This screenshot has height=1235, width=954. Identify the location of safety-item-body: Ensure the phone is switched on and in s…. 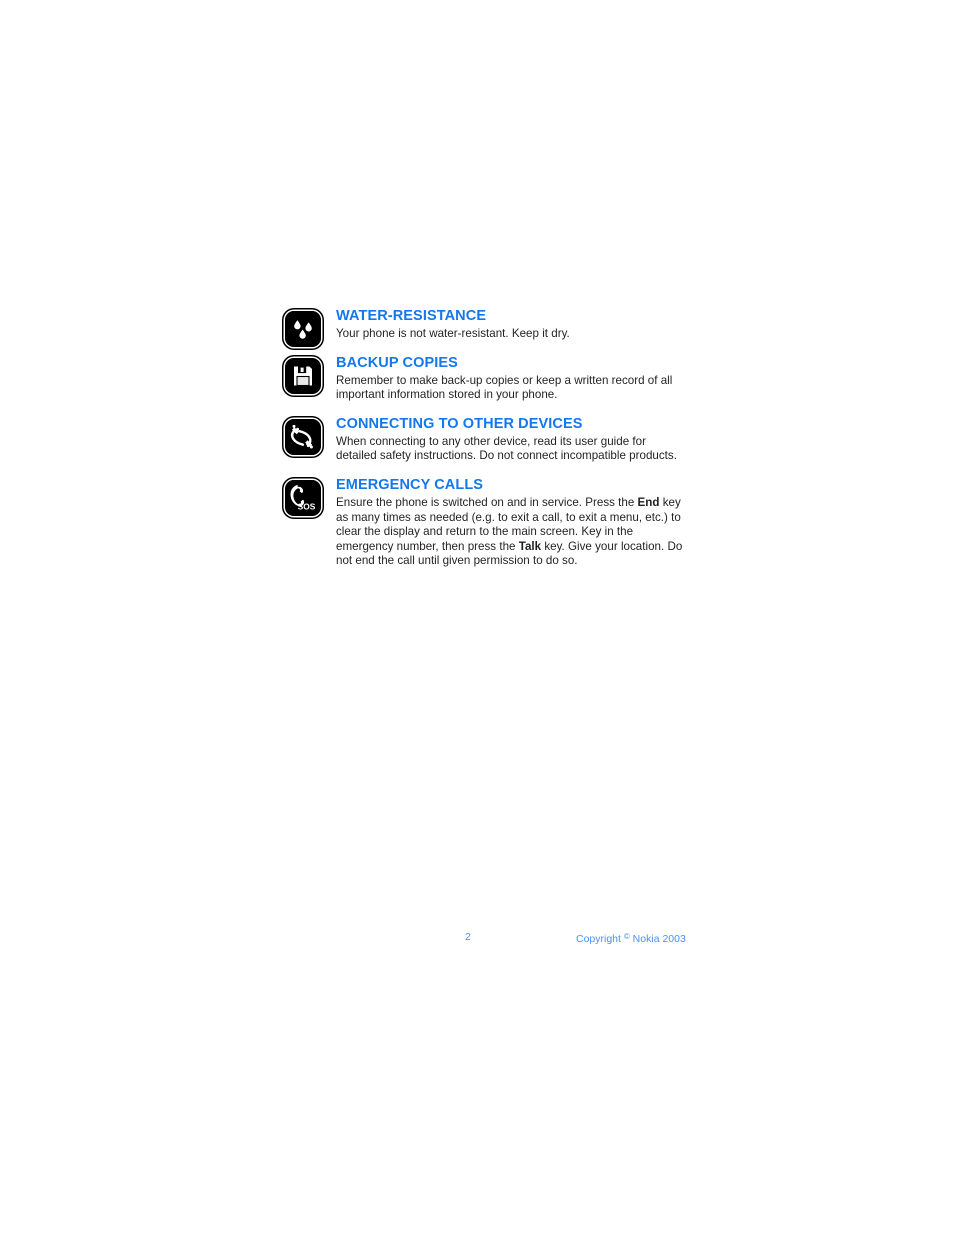
(510, 532).